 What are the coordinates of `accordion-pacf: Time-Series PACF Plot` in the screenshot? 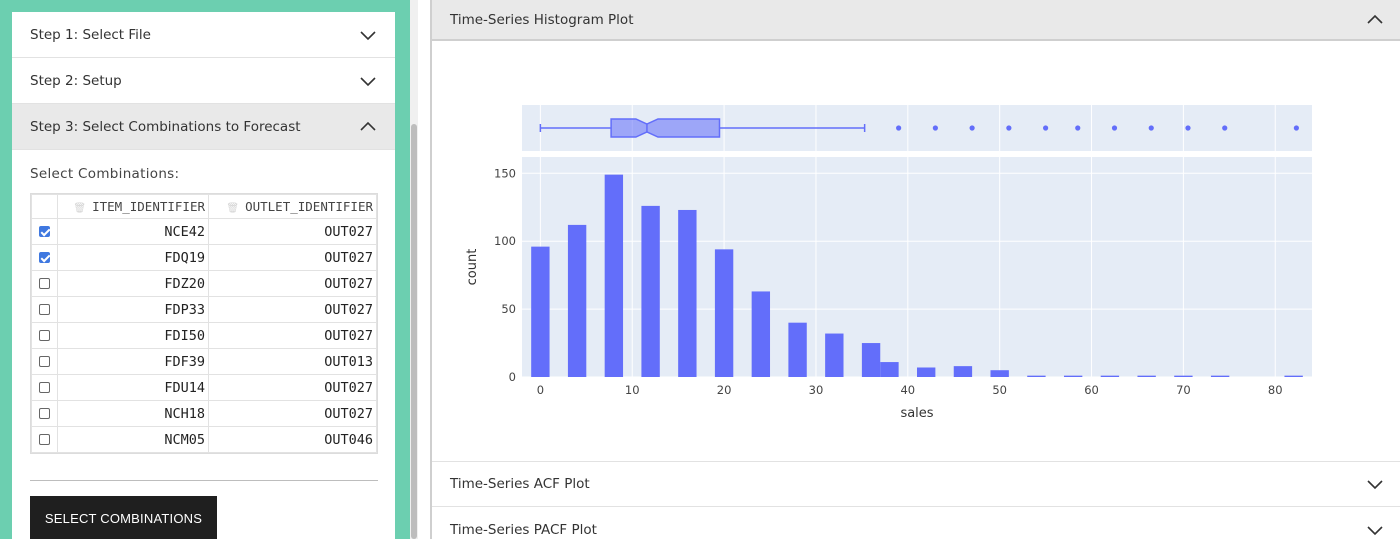 It's located at (916, 523).